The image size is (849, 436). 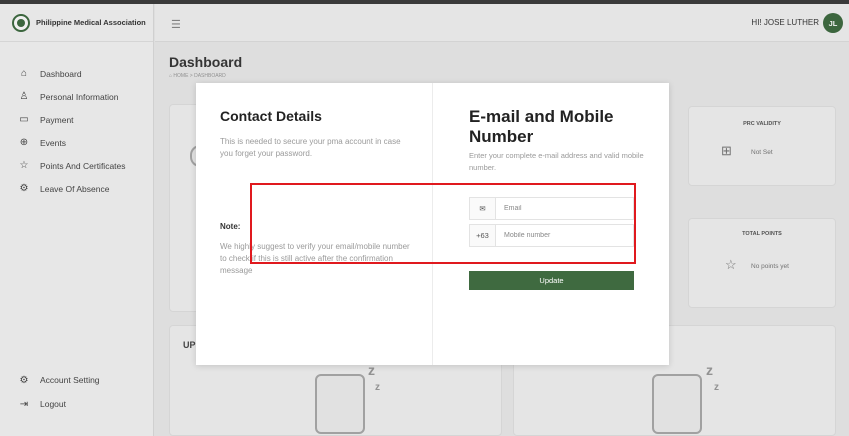 What do you see at coordinates (443, 223) in the screenshot?
I see `highlight-box` at bounding box center [443, 223].